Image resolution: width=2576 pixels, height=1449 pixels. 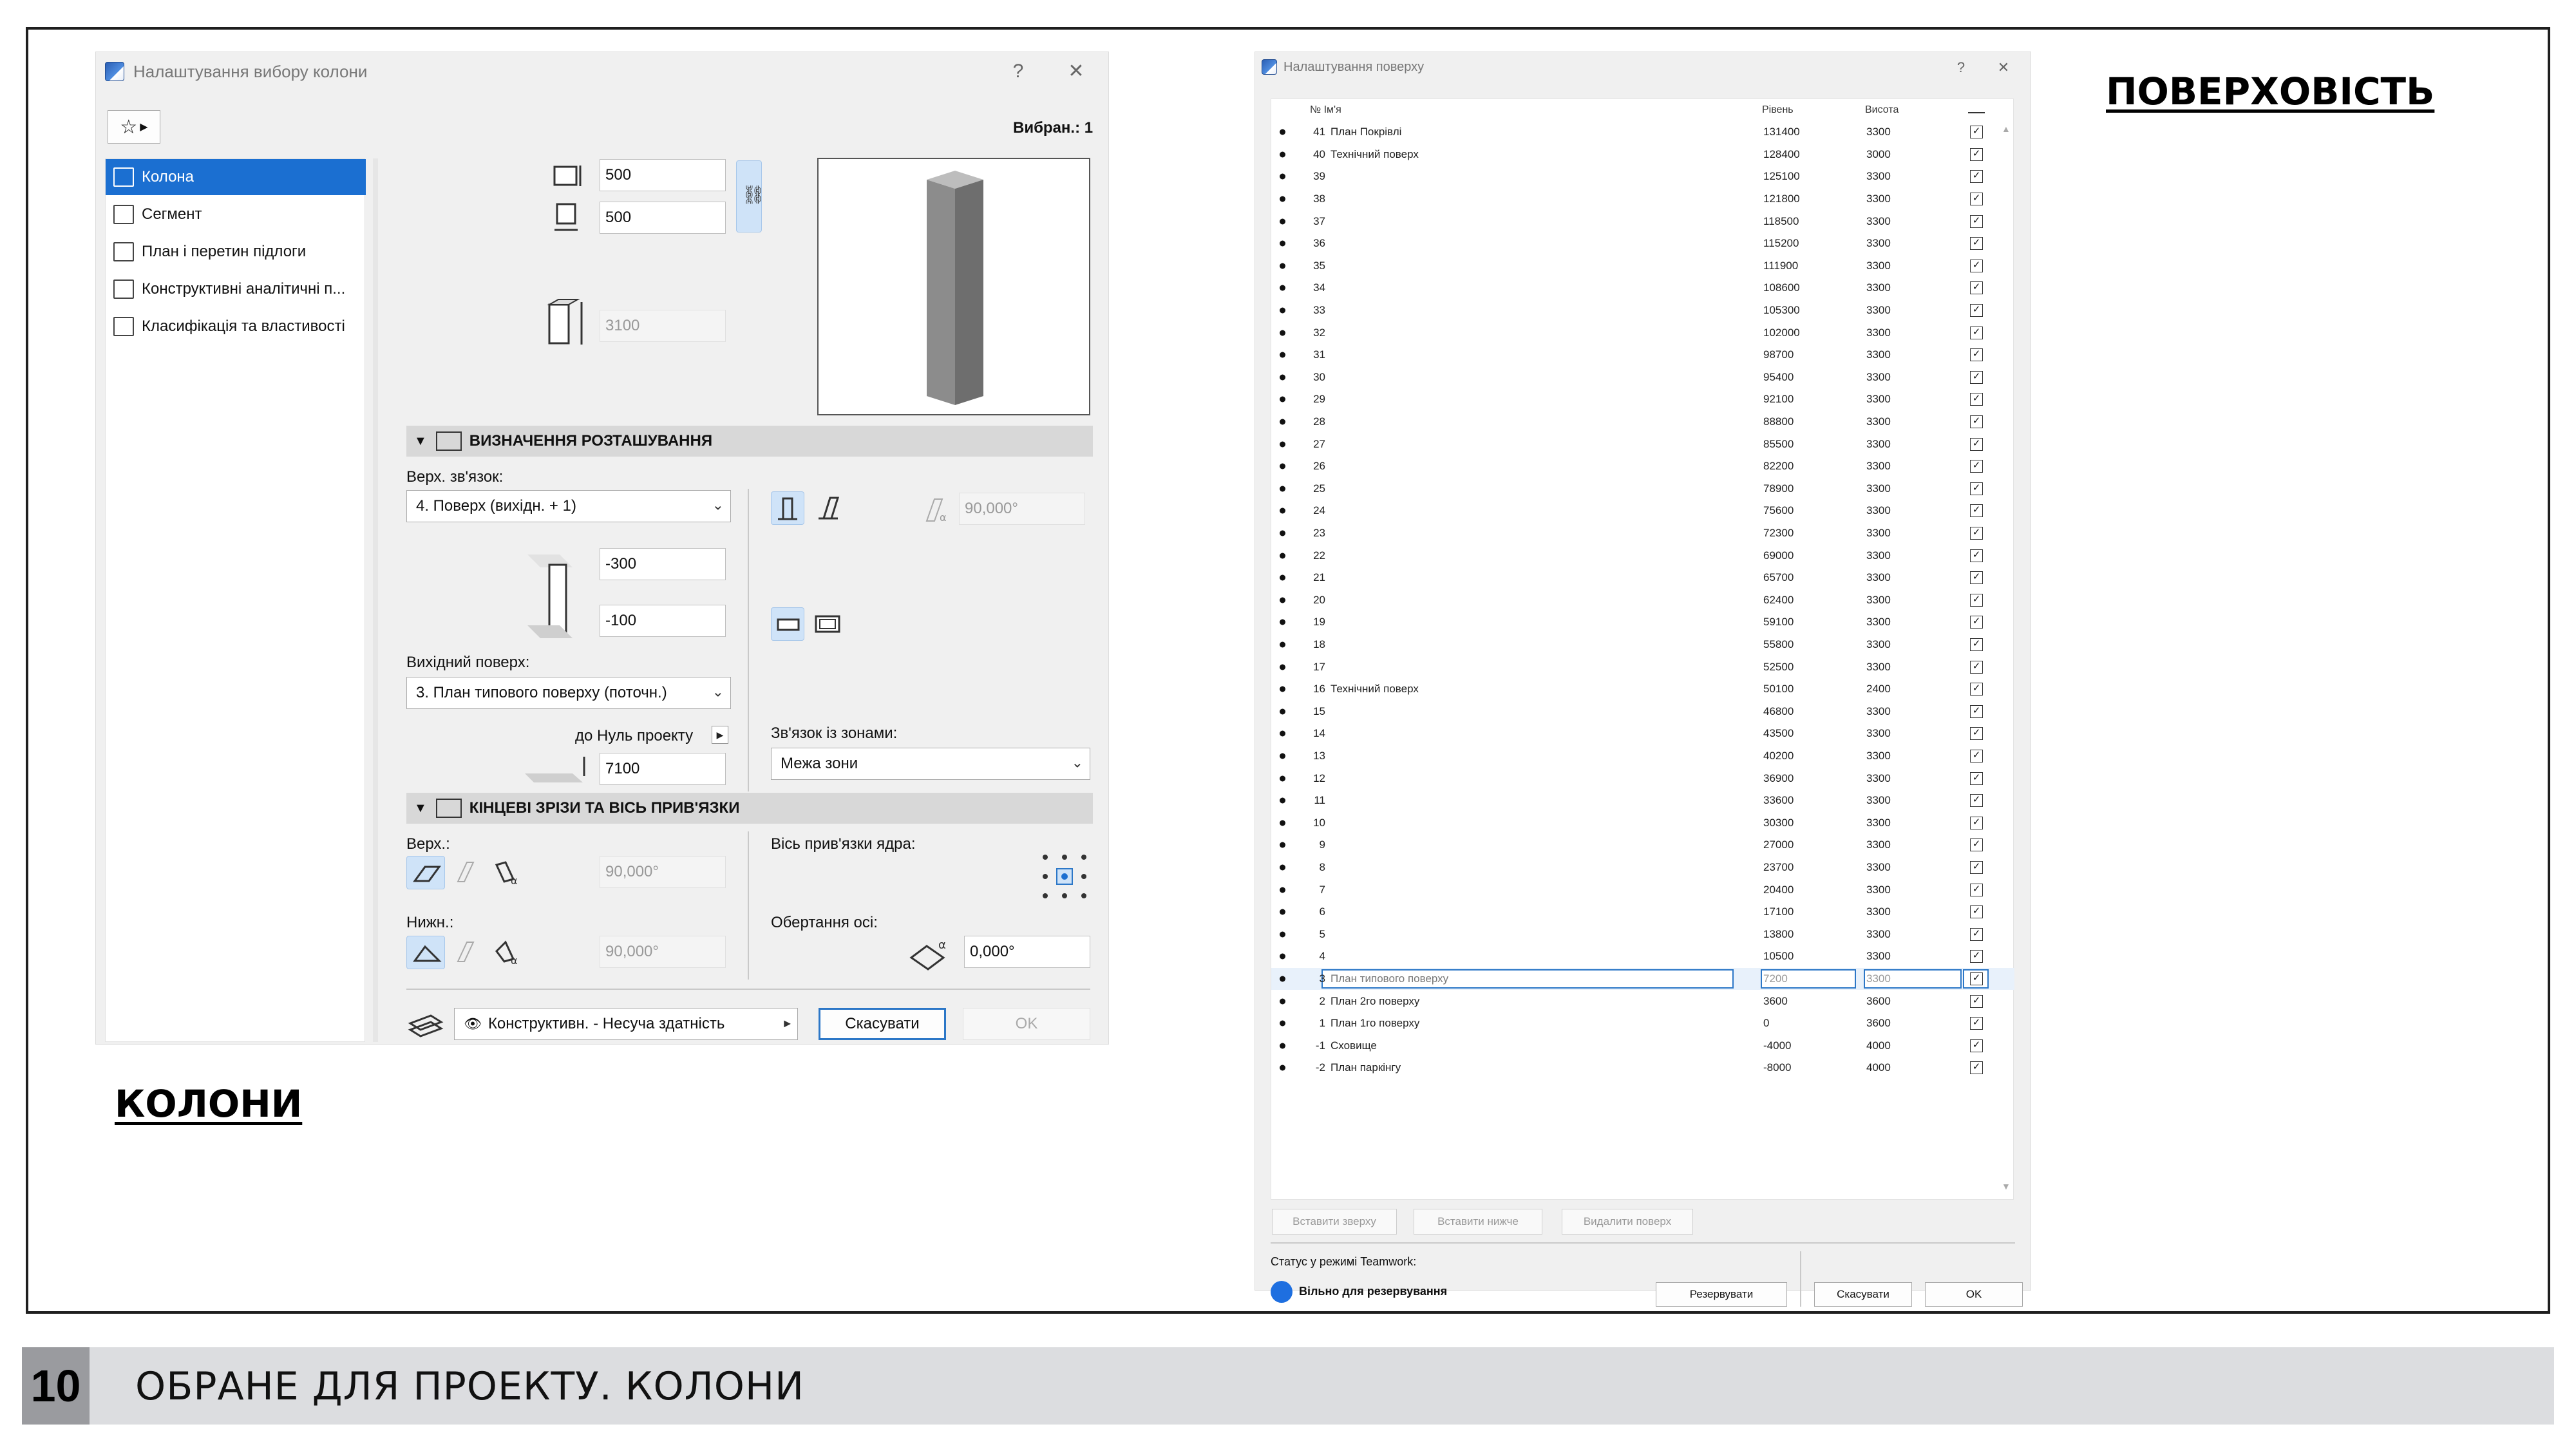 What do you see at coordinates (663, 952) in the screenshot?
I see `bottom-cut-angle-input: 90,000°` at bounding box center [663, 952].